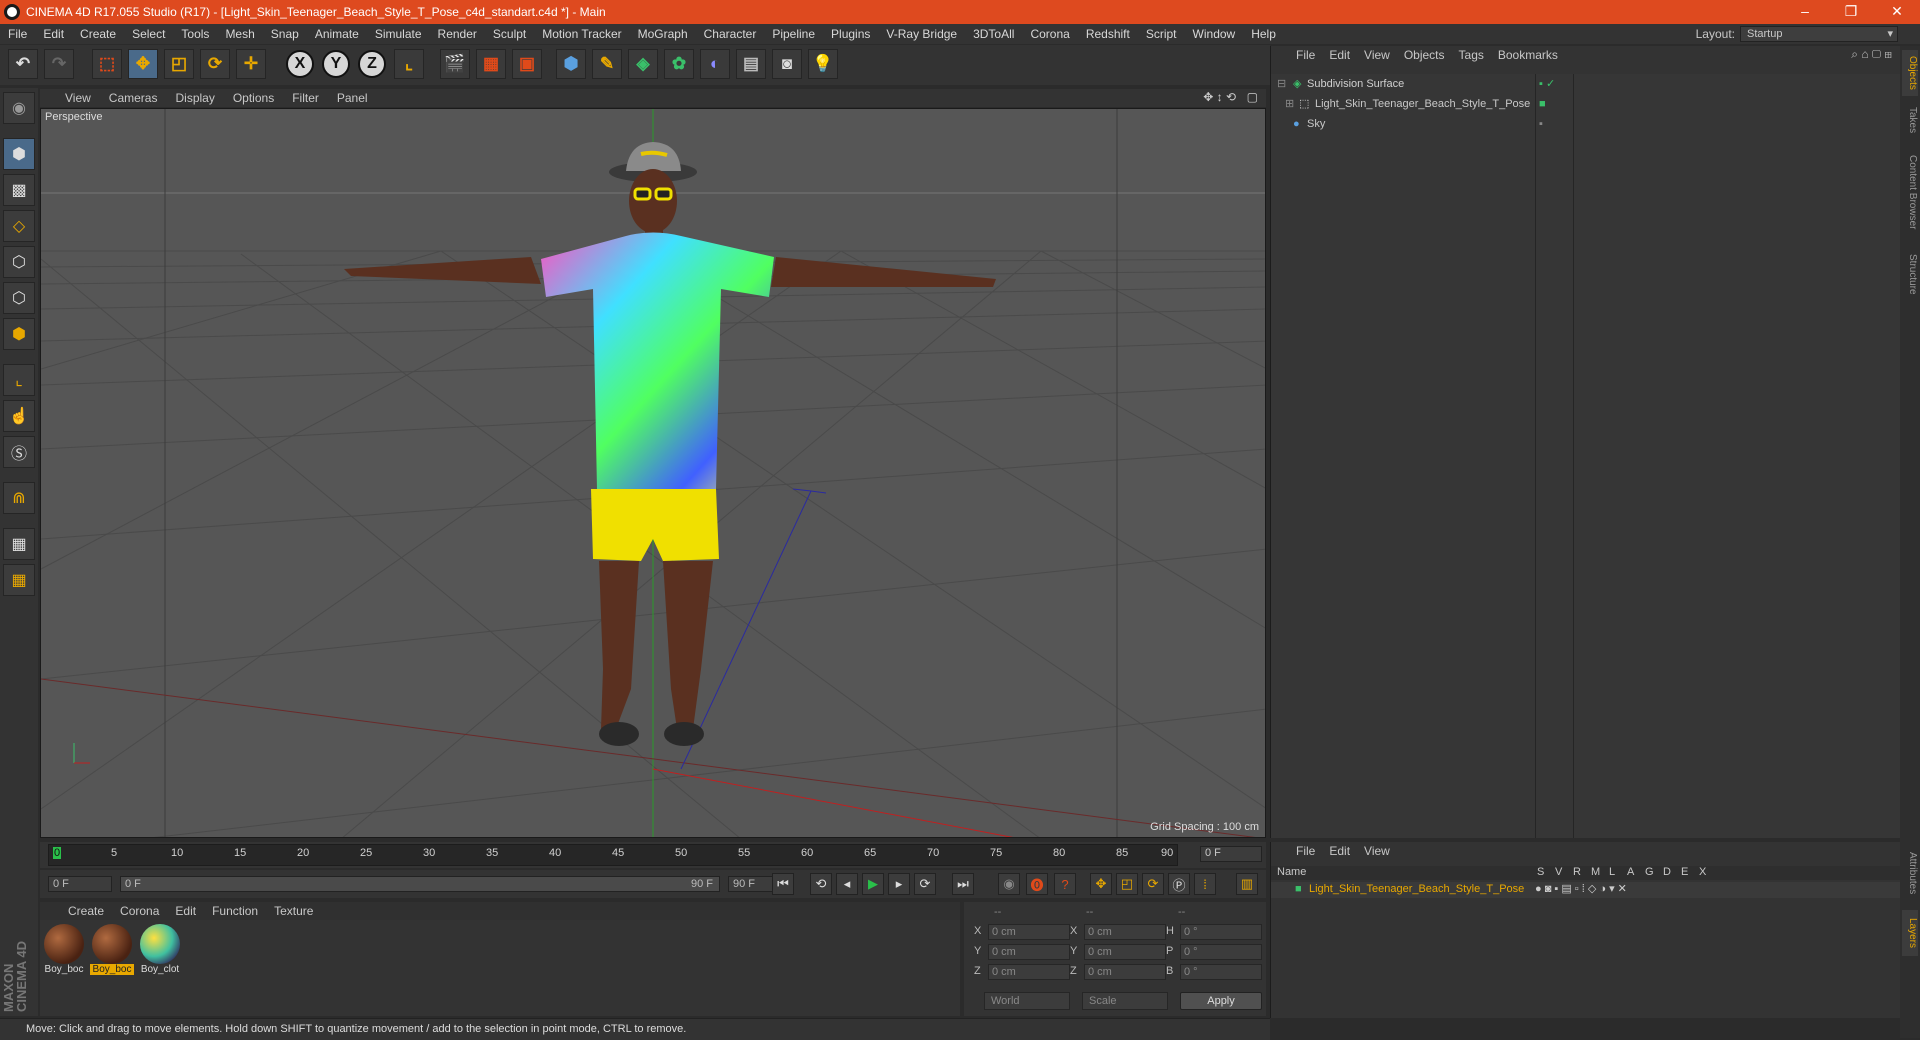 The image size is (1920, 1040). Describe the element at coordinates (53, 34) in the screenshot. I see `menu-edit: Edit` at that location.